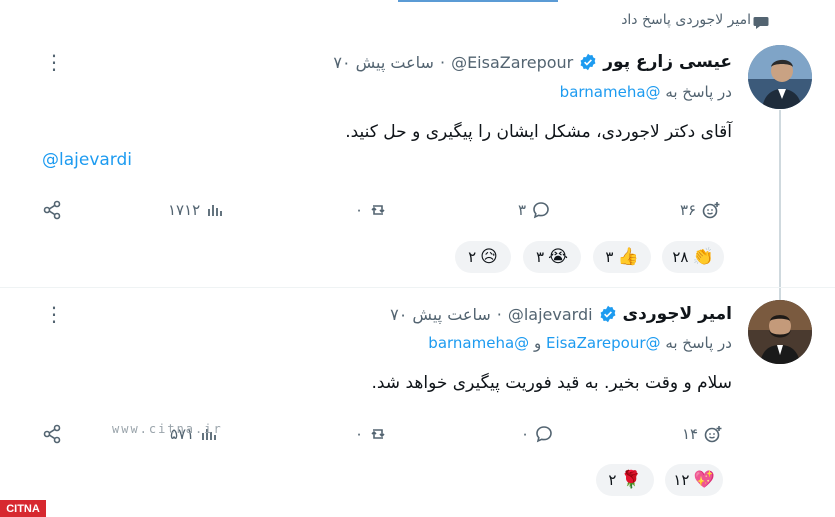  What do you see at coordinates (184, 210) in the screenshot?
I see `views-value: ۱۷۱۲` at bounding box center [184, 210].